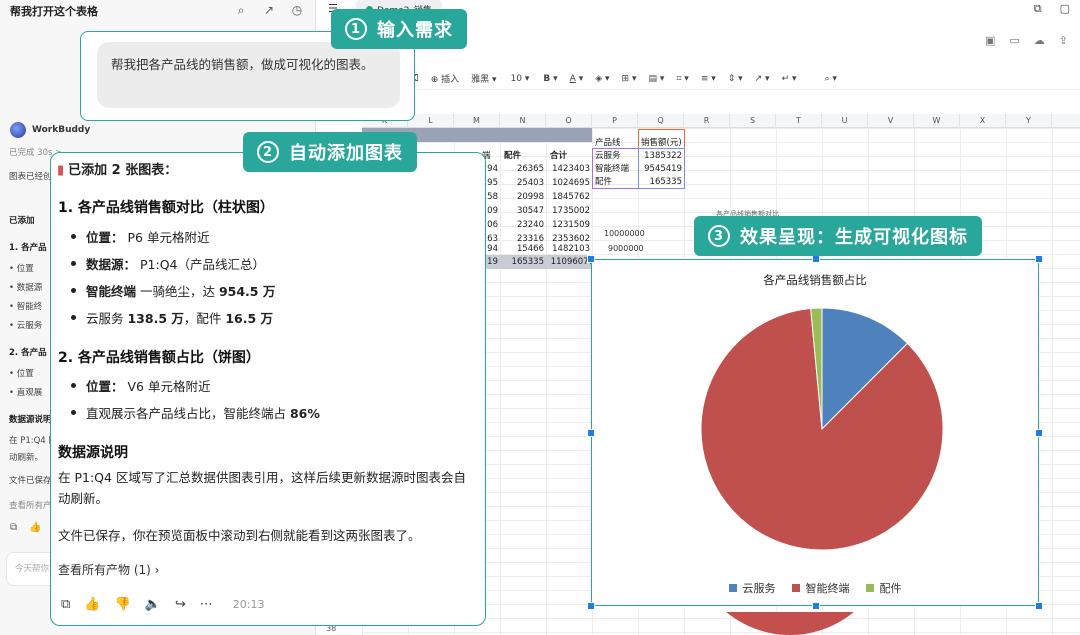 This screenshot has width=1080, height=635. Describe the element at coordinates (762, 79) in the screenshot. I see `rotate-text-icon: ↗ ▾` at that location.